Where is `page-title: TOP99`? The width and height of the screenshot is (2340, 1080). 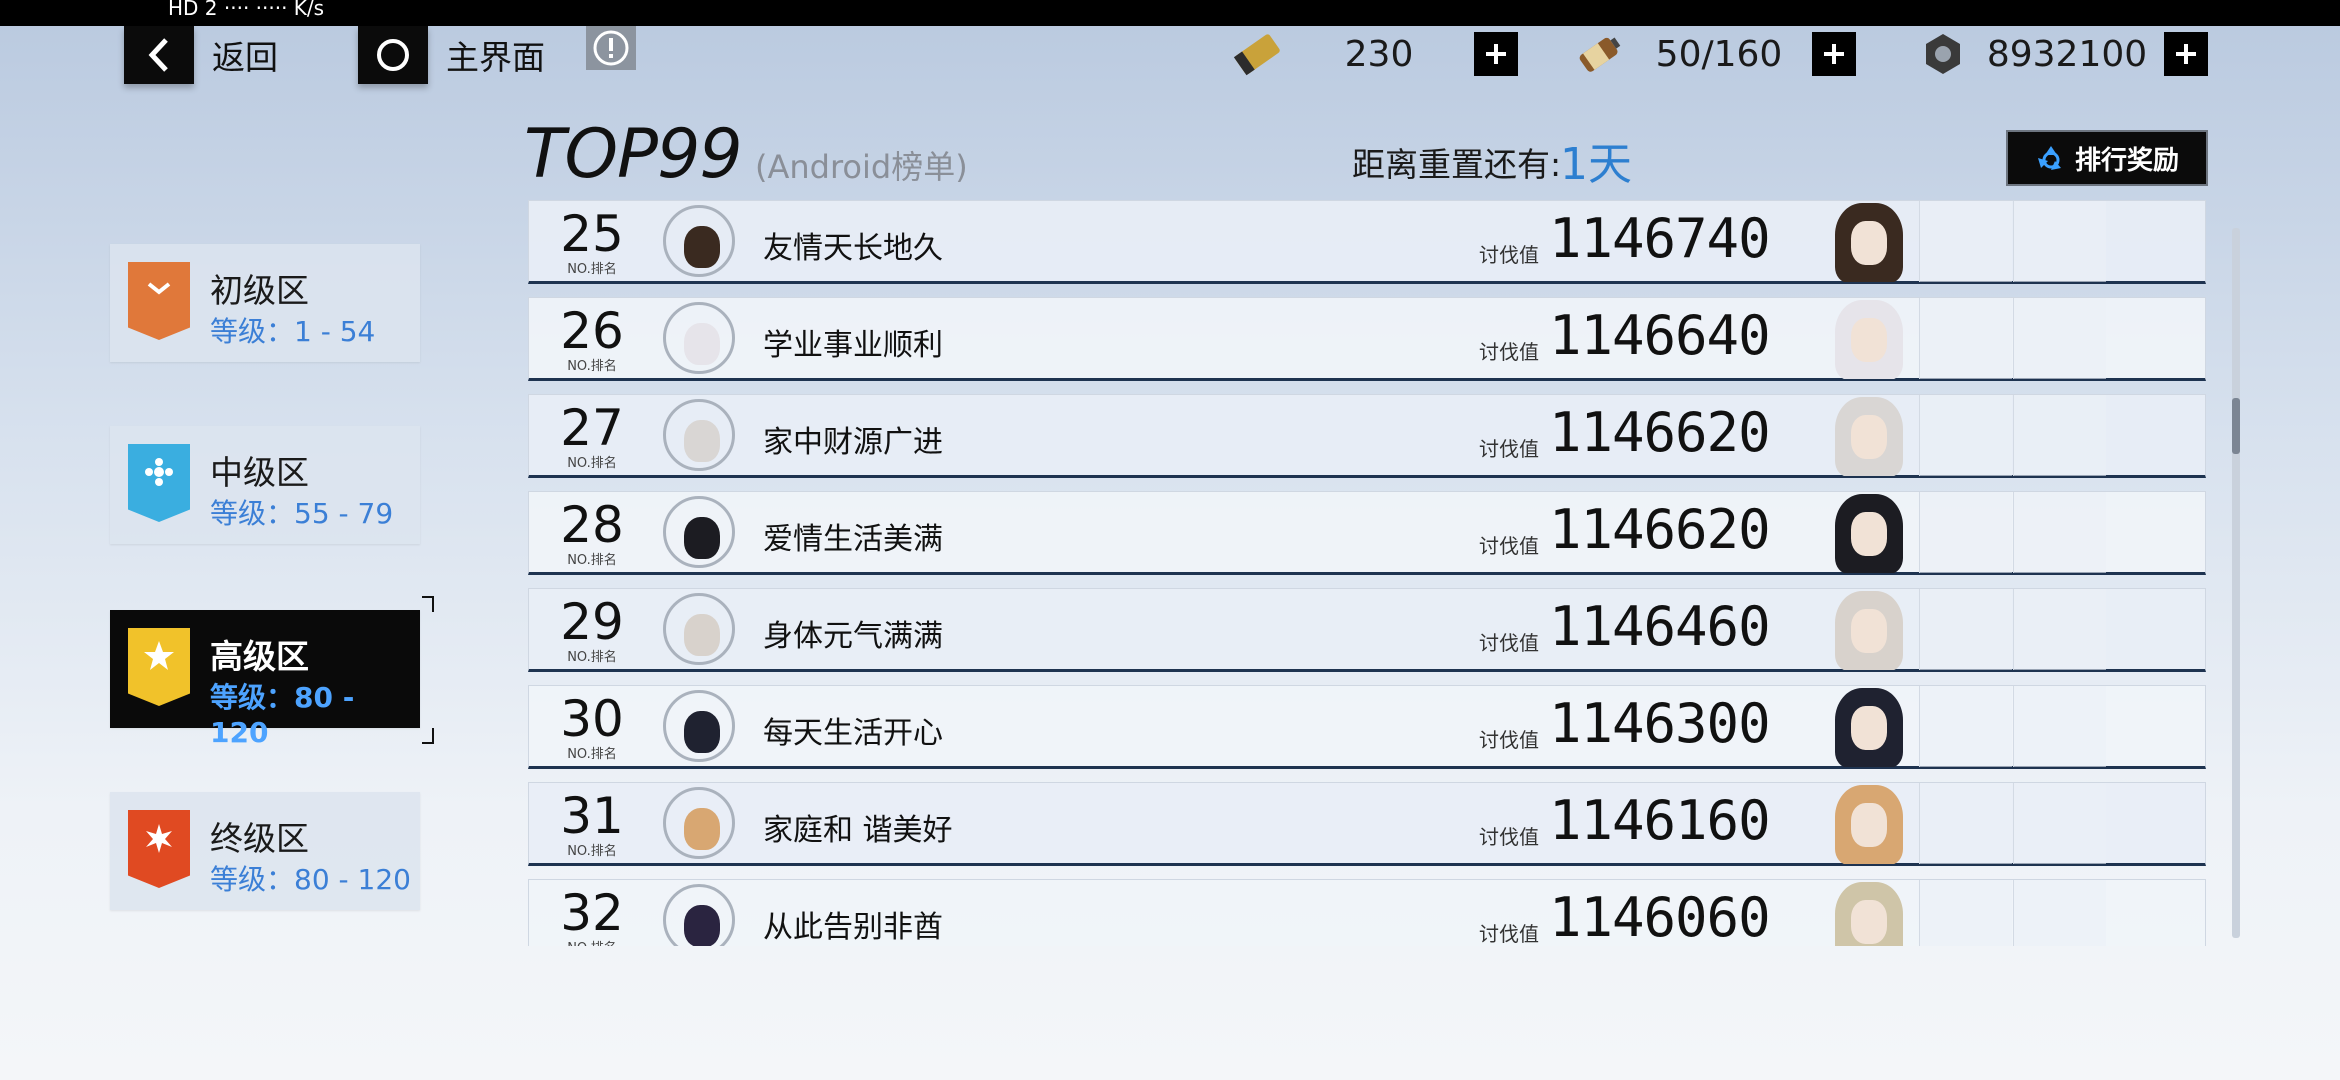
page-title: TOP99 is located at coordinates (633, 154).